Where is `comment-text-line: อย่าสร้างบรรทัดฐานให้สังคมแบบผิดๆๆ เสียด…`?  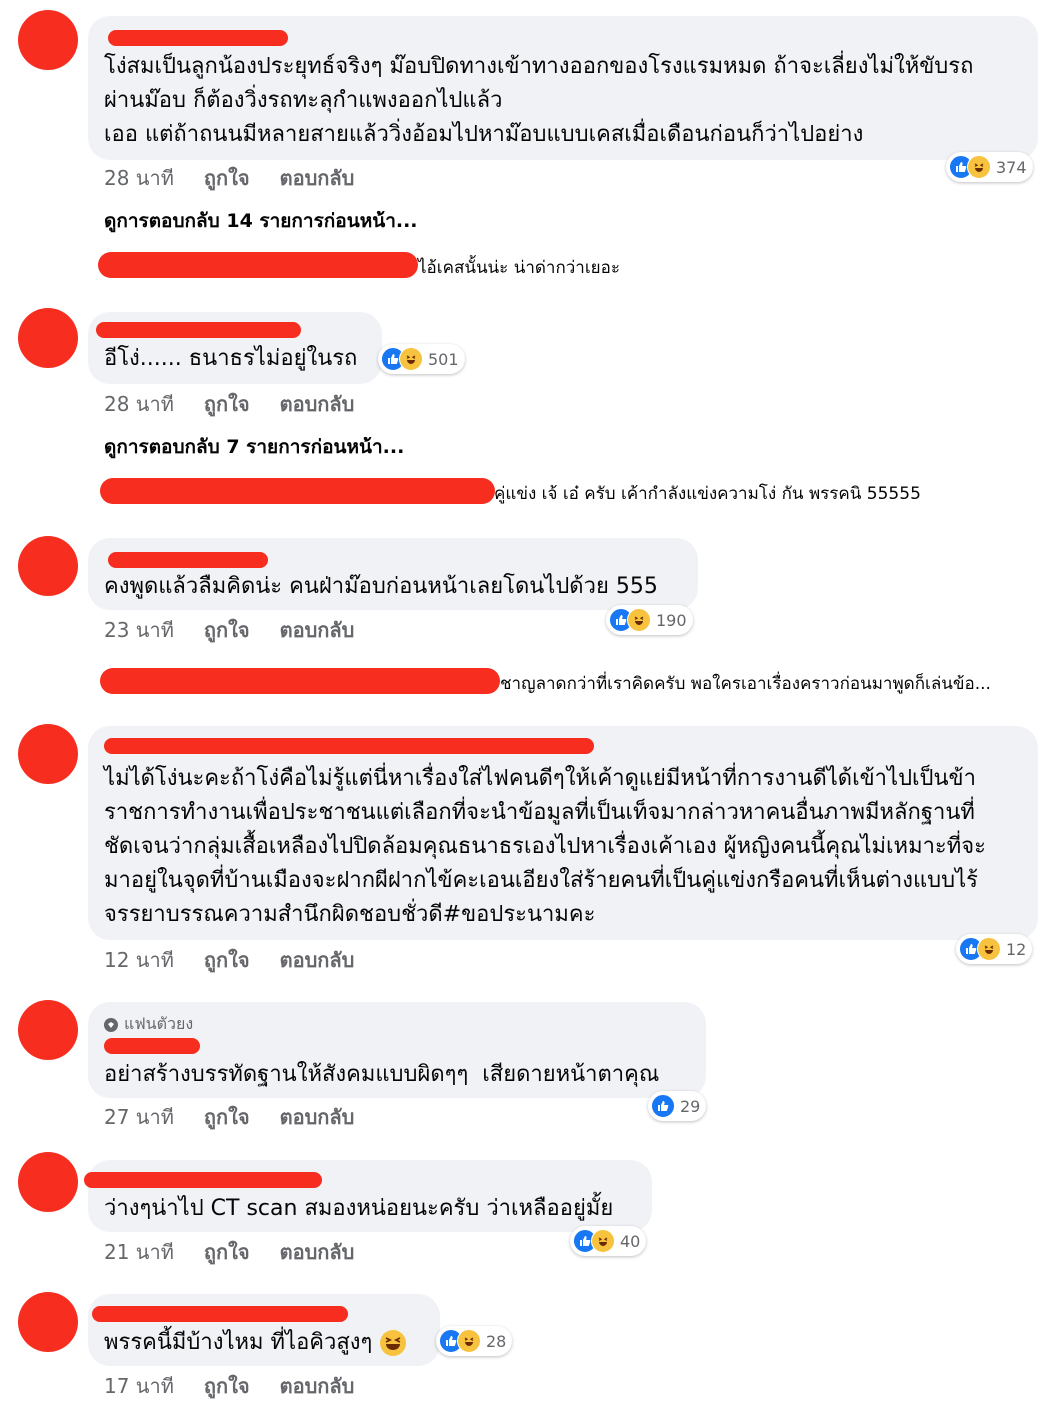 comment-text-line: อย่าสร้างบรรทัดฐานให้สังคมแบบผิดๆๆ เสียด… is located at coordinates (382, 1074).